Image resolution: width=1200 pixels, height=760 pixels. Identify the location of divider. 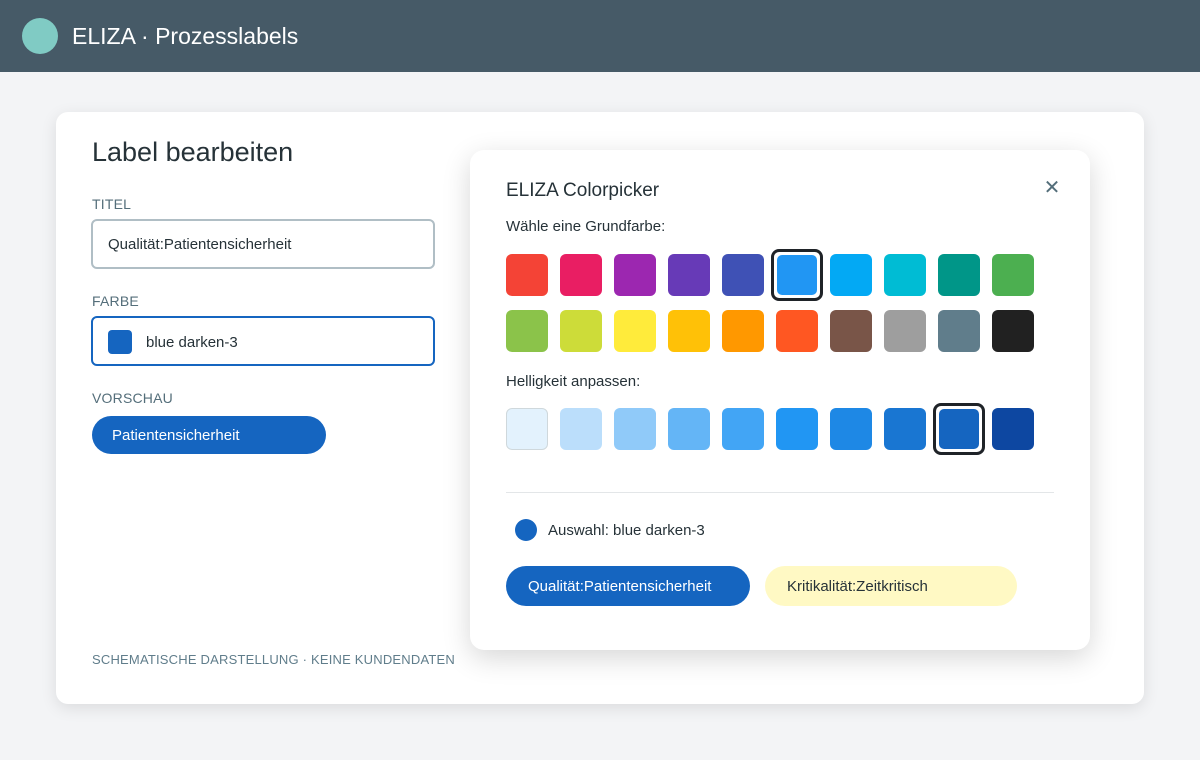
(780, 492).